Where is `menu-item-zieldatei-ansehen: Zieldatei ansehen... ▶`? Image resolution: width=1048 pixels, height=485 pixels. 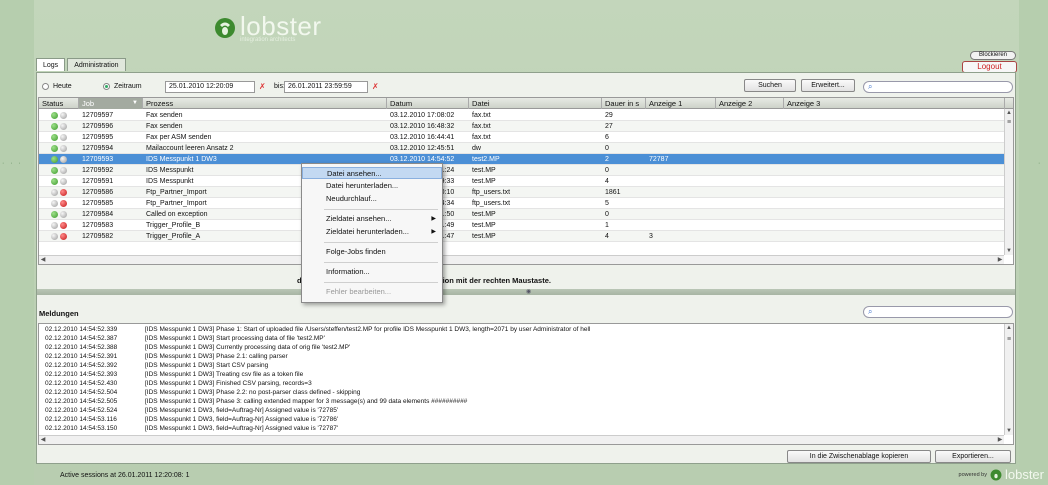
menu-item-zieldatei-ansehen: Zieldatei ansehen... ▶ is located at coordinates (372, 219).